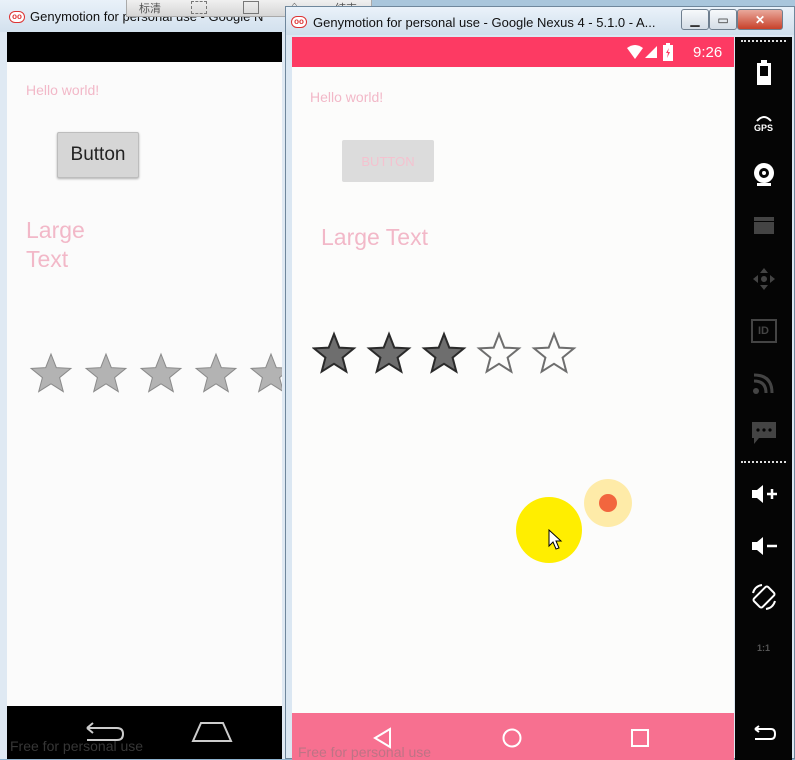  Describe the element at coordinates (374, 237) in the screenshot. I see `large-text: Large Text` at that location.